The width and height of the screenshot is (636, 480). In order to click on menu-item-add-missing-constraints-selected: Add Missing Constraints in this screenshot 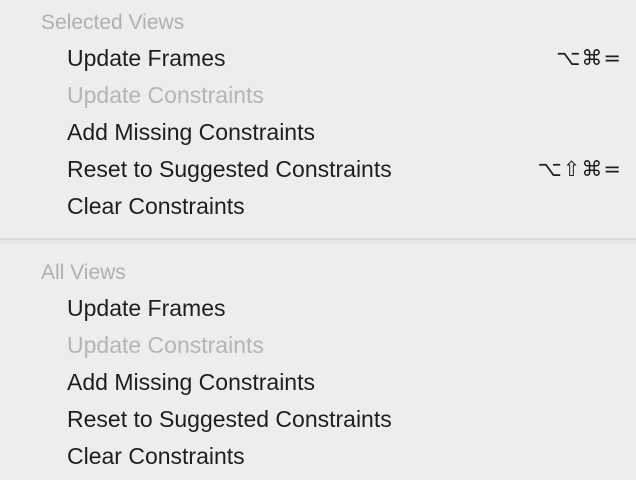, I will do `click(318, 132)`.